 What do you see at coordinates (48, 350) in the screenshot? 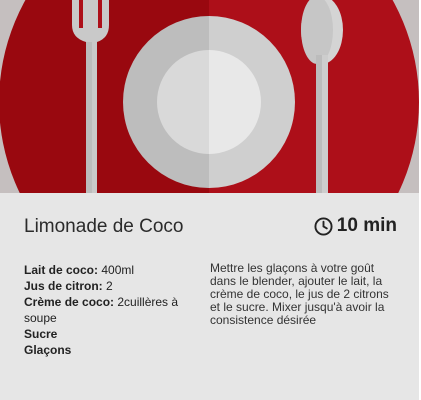
I see `ingredient-name: Glaçons` at bounding box center [48, 350].